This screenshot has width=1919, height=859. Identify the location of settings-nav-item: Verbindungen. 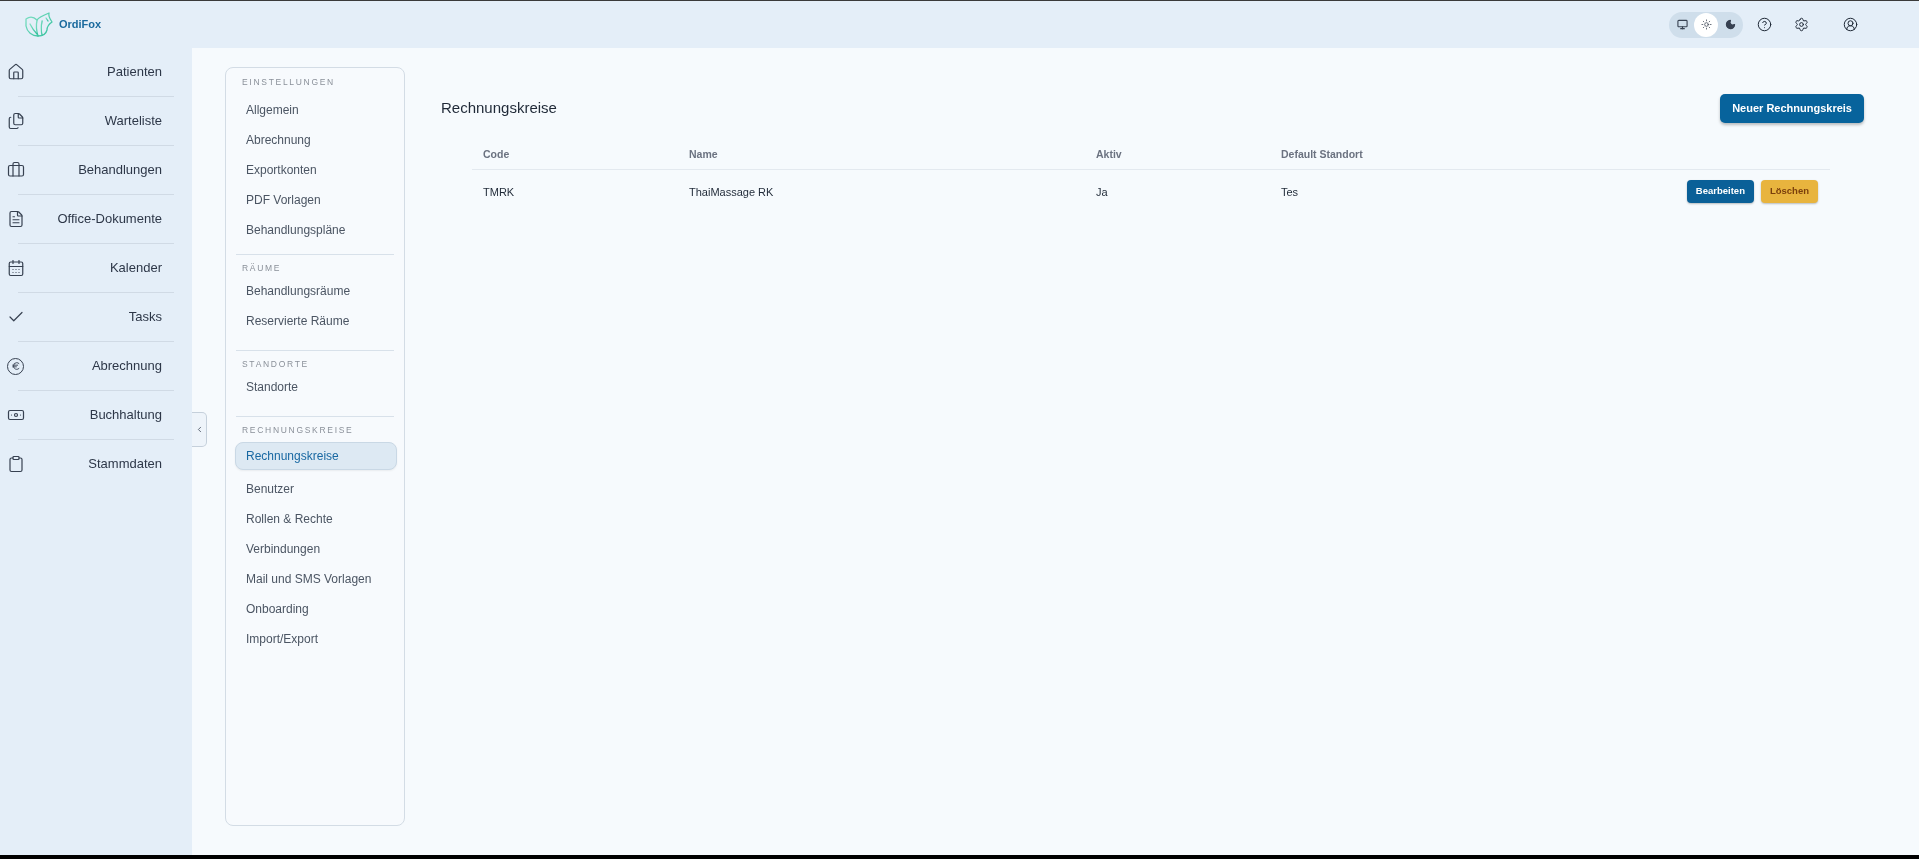
(316, 549).